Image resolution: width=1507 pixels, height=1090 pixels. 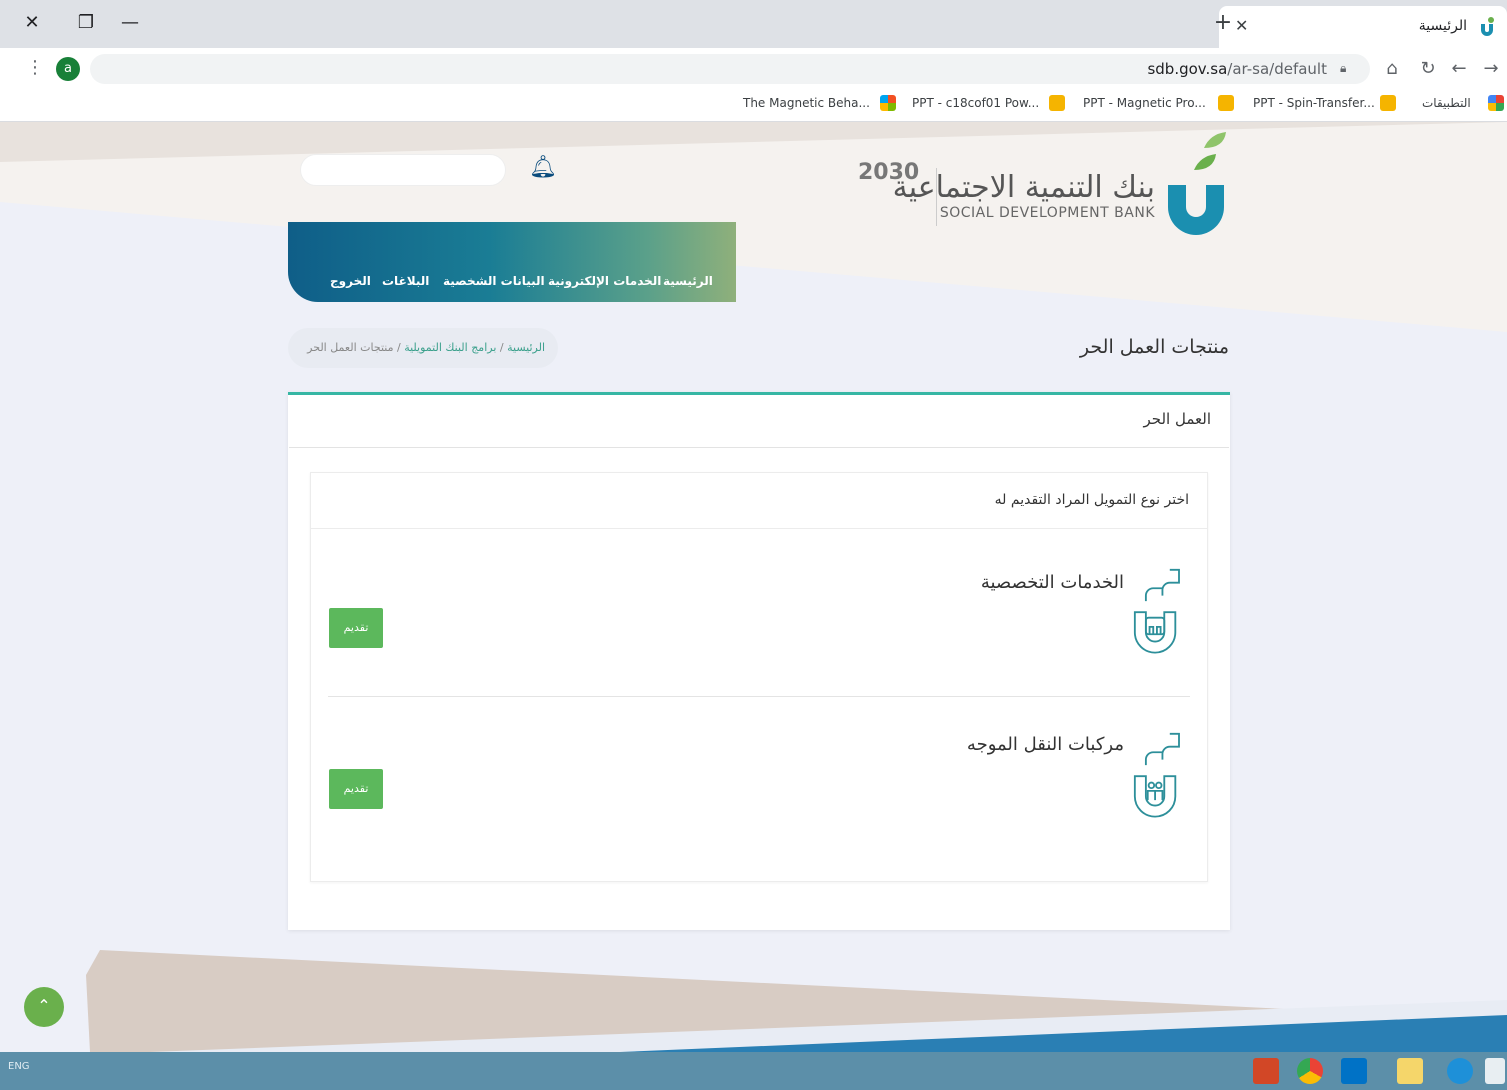 What do you see at coordinates (1045, 744) in the screenshot?
I see `service-name: مركبات النقل الموجه` at bounding box center [1045, 744].